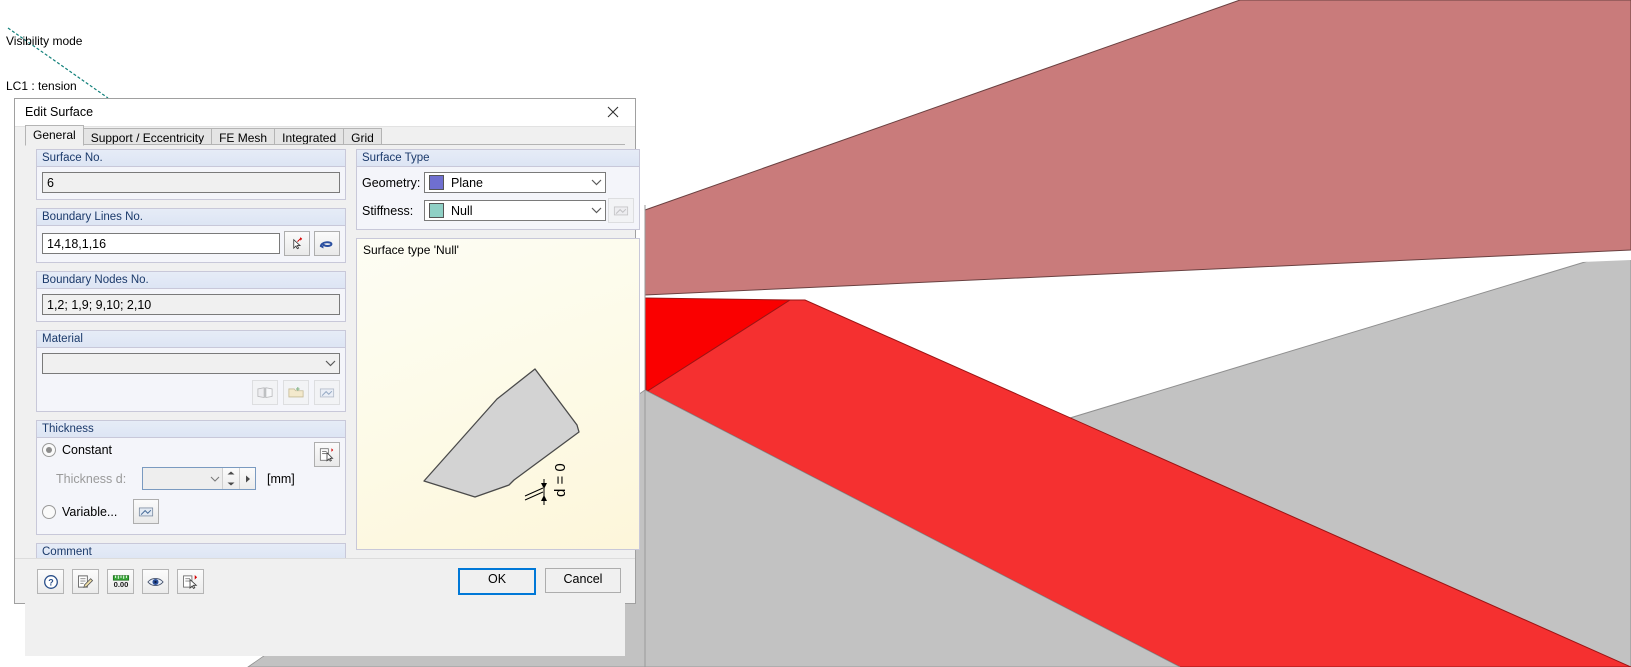  I want to click on boundary-nodes-group: Boundary Nodes No., so click(191, 296).